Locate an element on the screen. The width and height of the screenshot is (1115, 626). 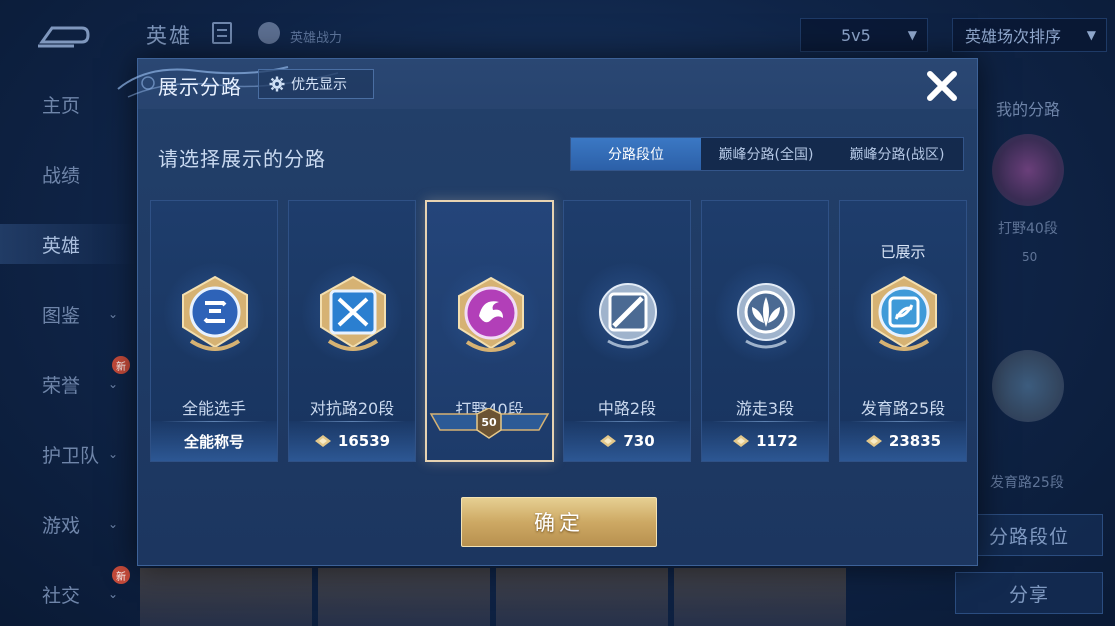
route-footer: 1172 is located at coordinates (765, 441).